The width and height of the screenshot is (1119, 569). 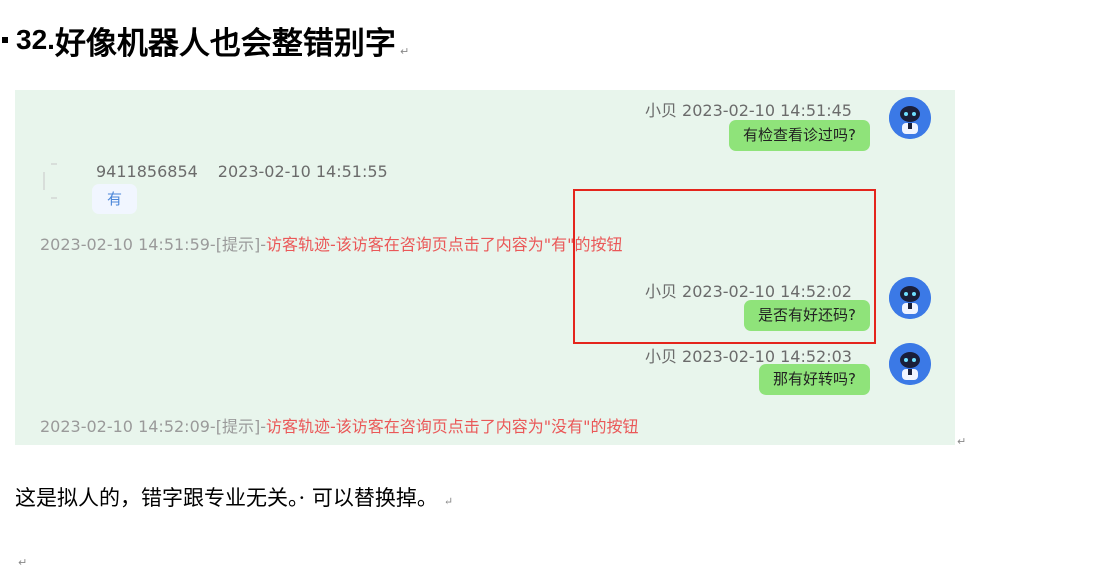 What do you see at coordinates (302, 171) in the screenshot?
I see `visitor-time: 2023-02-10 14:51:55` at bounding box center [302, 171].